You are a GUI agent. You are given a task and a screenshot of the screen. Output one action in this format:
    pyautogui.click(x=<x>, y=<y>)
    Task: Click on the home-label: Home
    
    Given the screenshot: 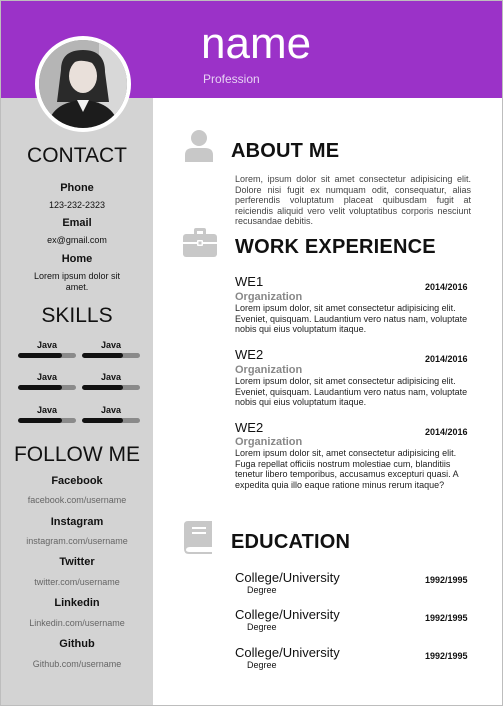 What is the action you would take?
    pyautogui.click(x=77, y=259)
    